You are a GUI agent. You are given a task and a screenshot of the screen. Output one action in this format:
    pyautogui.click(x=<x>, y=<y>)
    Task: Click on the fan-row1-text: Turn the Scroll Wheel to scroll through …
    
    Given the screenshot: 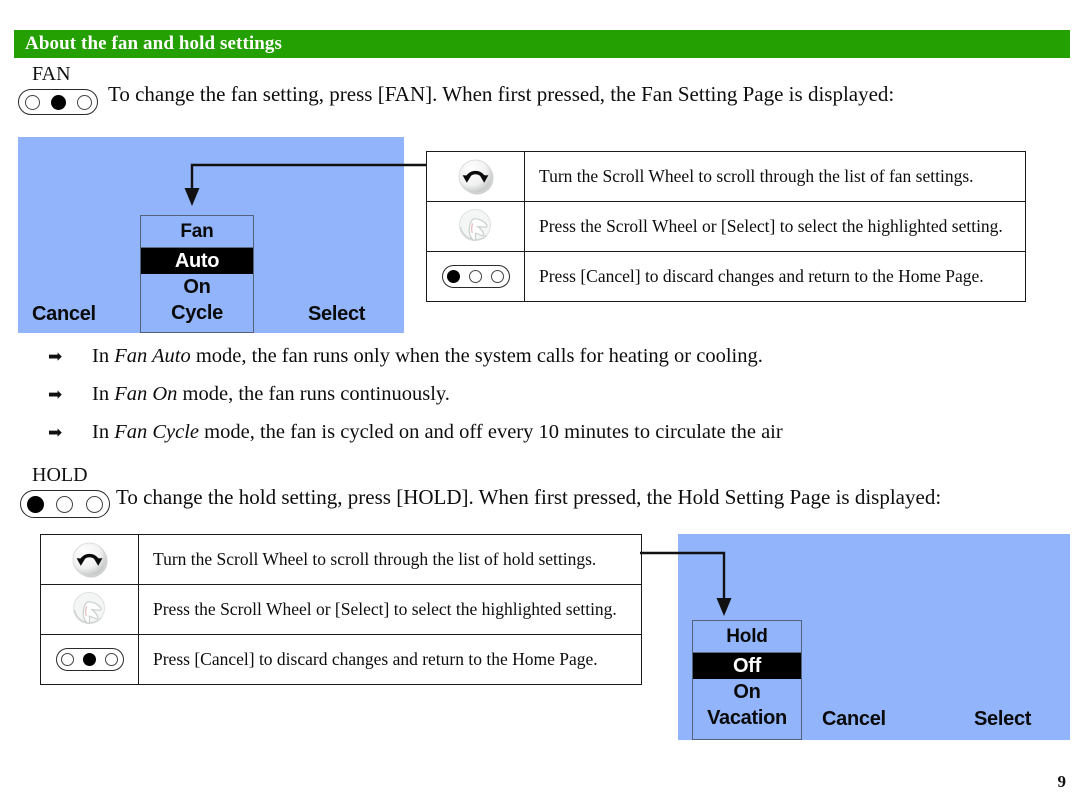 What is the action you would take?
    pyautogui.click(x=775, y=176)
    